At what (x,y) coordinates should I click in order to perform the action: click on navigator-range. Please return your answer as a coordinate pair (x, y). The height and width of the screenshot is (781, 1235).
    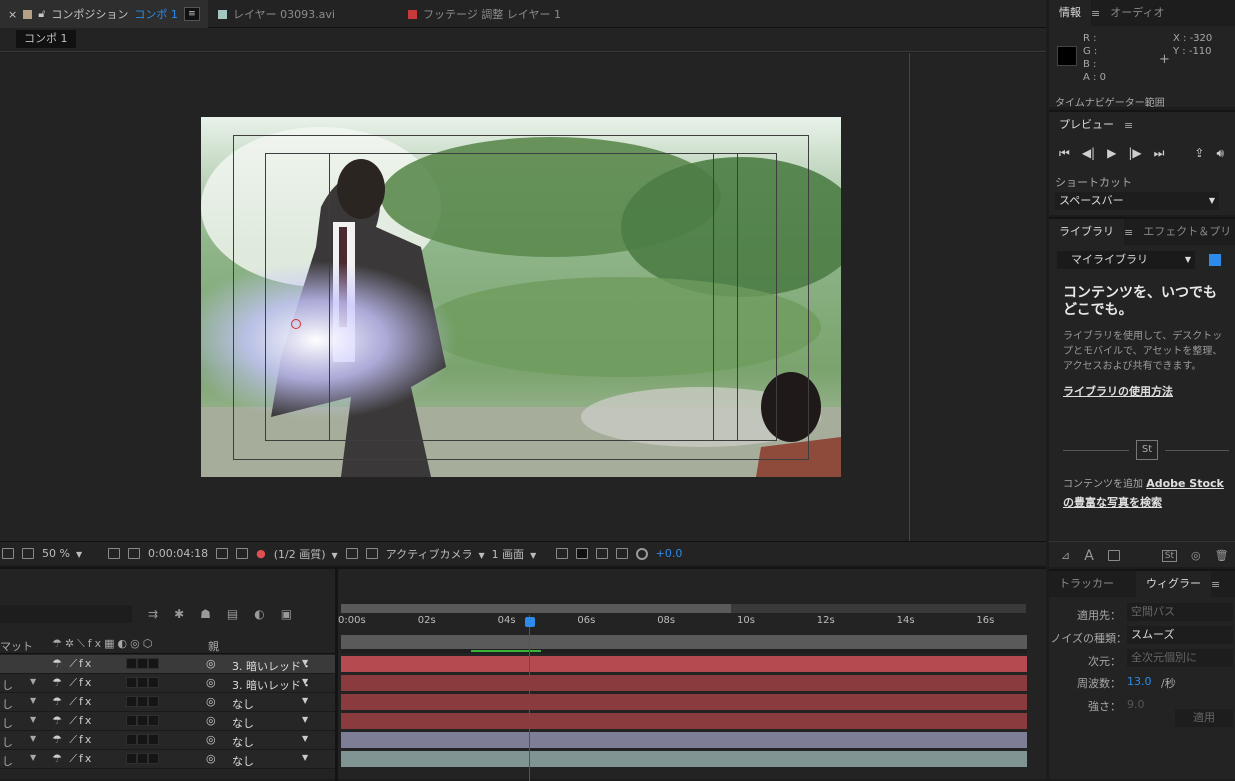
    Looking at the image, I should click on (536, 608).